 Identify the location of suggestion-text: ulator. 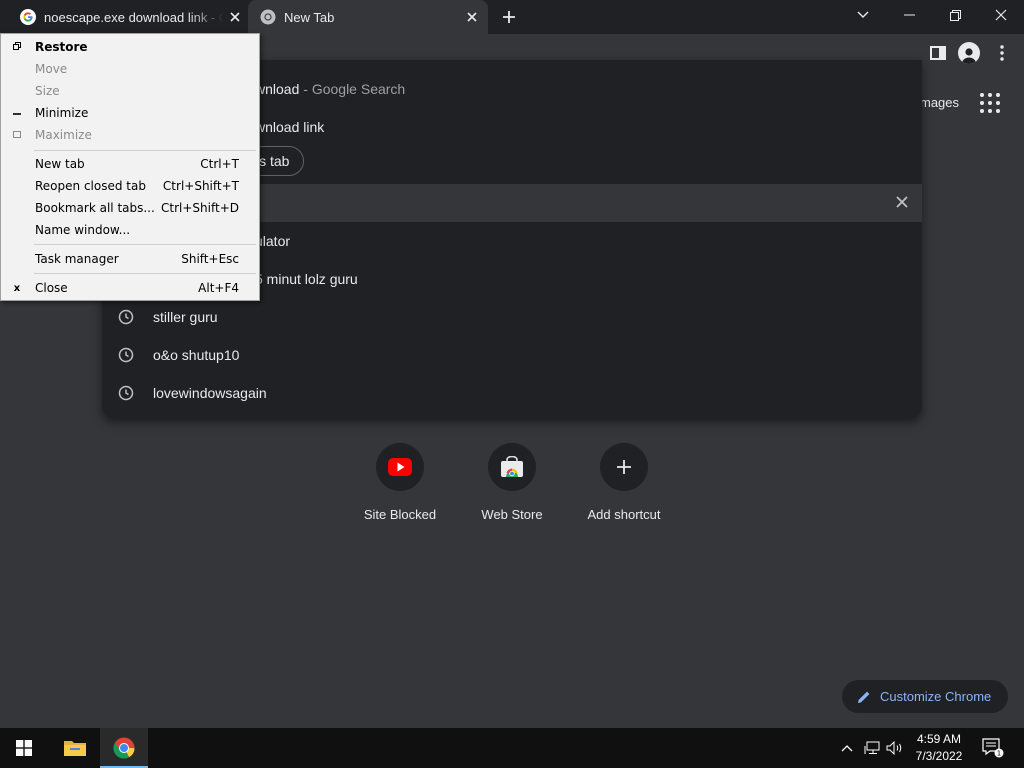
(273, 241).